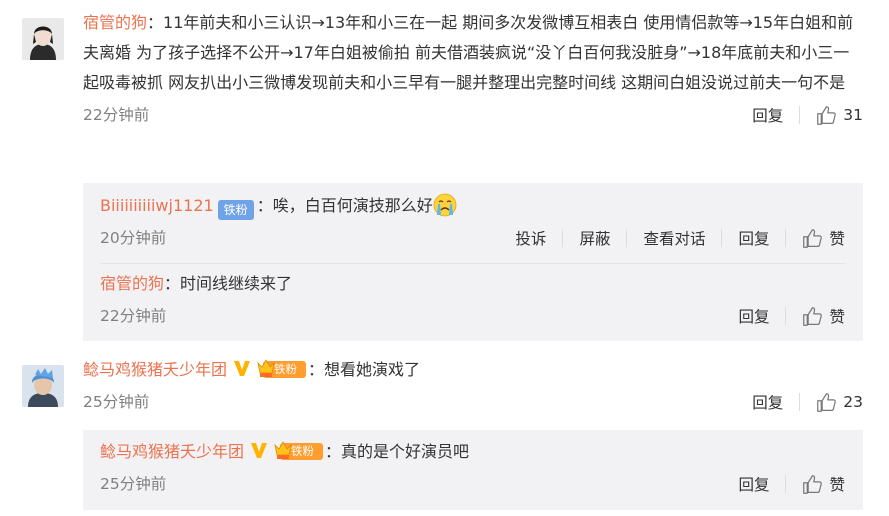 The height and width of the screenshot is (516, 889). I want to click on divider-line, so click(472, 263).